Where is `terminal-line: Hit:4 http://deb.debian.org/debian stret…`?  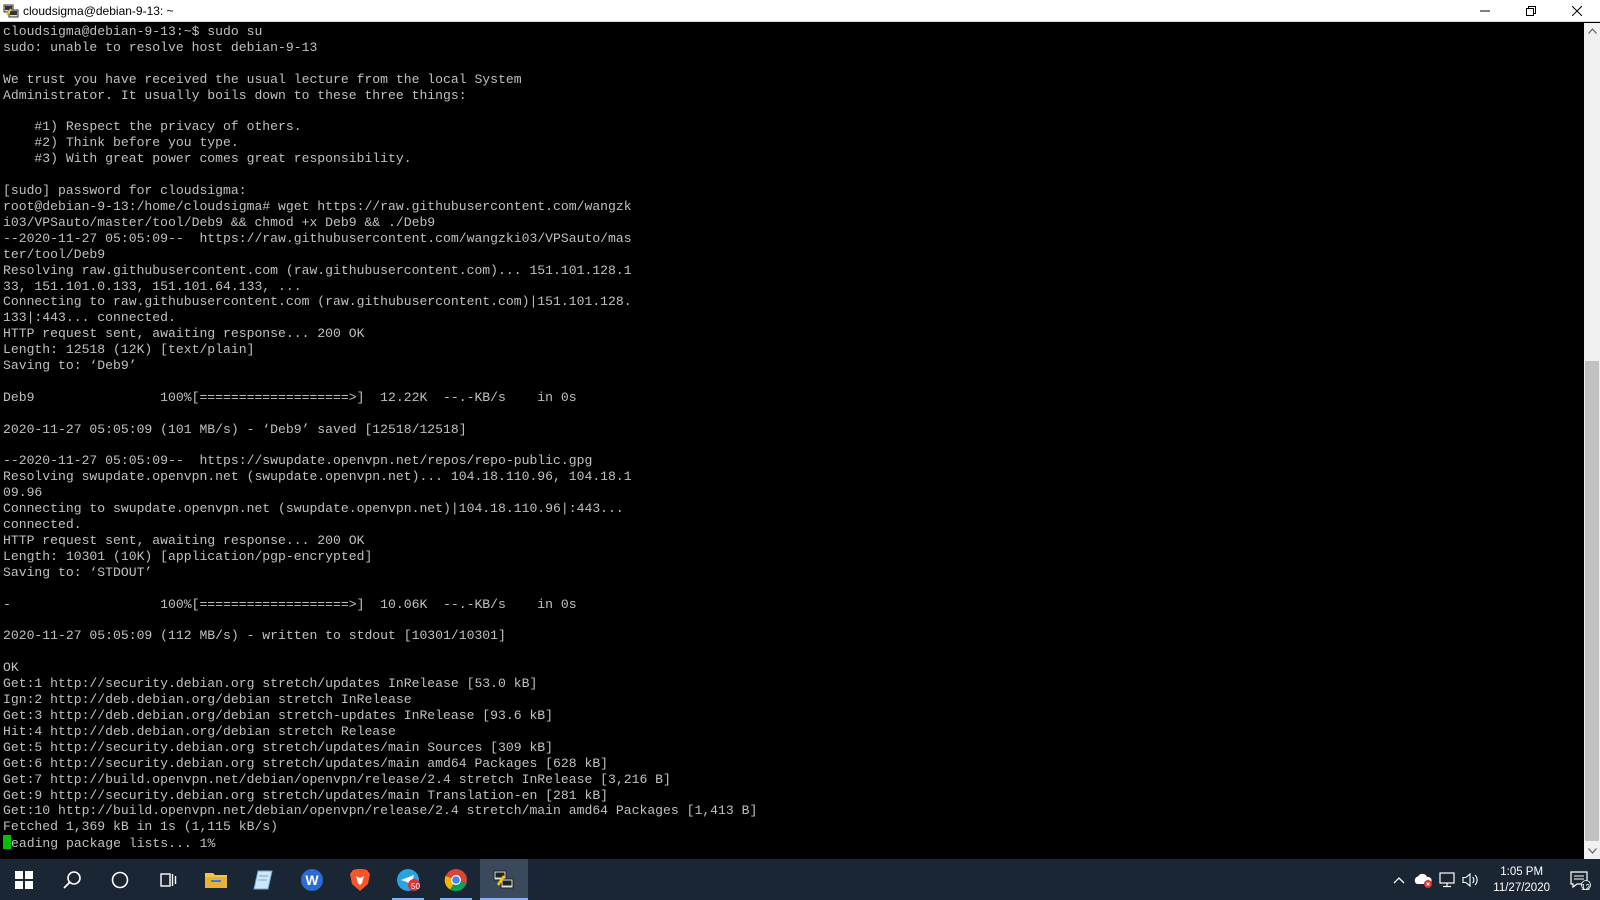
terminal-line: Hit:4 http://deb.debian.org/debian stret… is located at coordinates (199, 731).